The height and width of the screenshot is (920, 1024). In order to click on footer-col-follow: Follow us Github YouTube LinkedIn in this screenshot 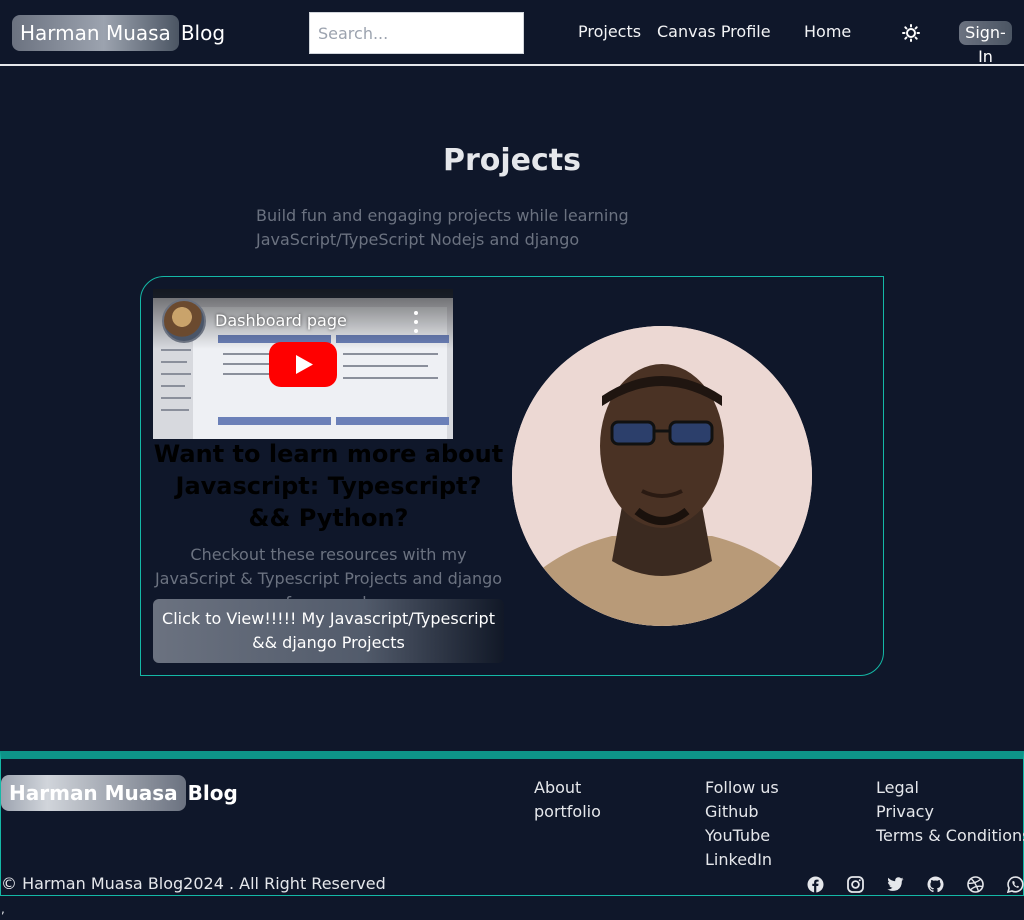, I will do `click(742, 824)`.